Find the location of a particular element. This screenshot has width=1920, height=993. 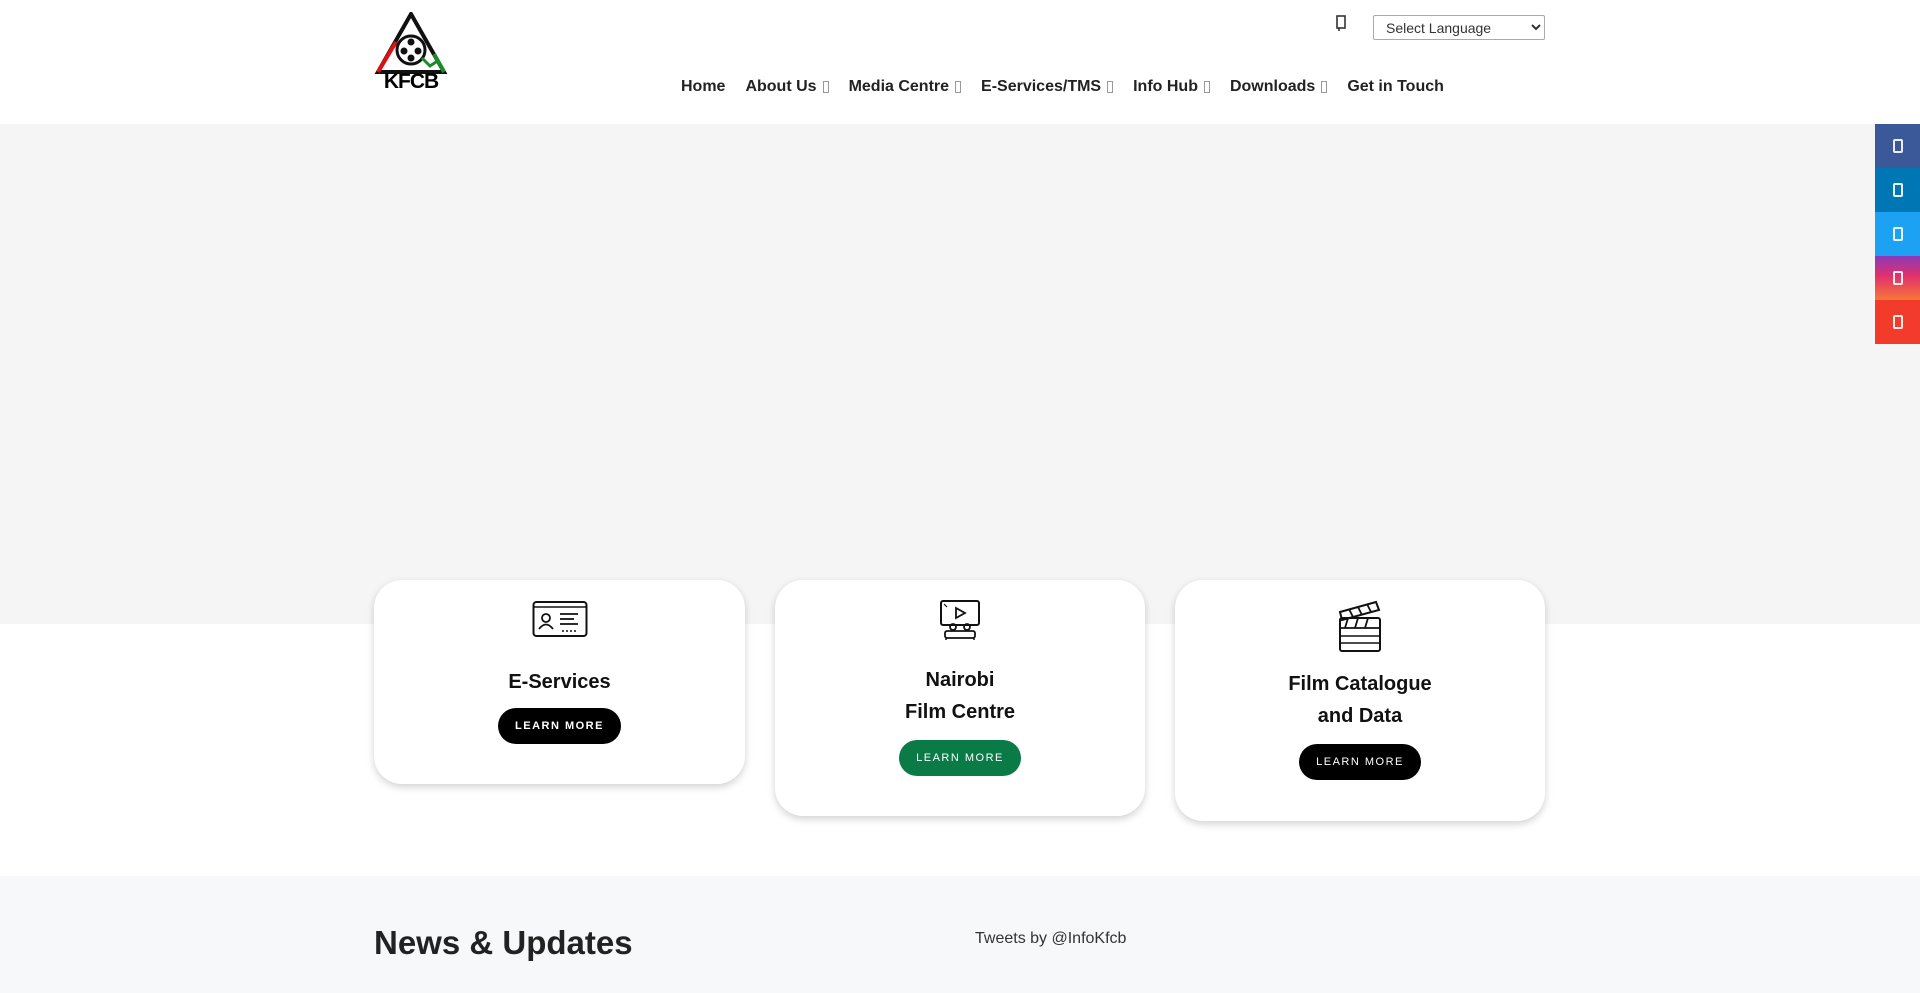

instagram-button is located at coordinates (1897, 278).